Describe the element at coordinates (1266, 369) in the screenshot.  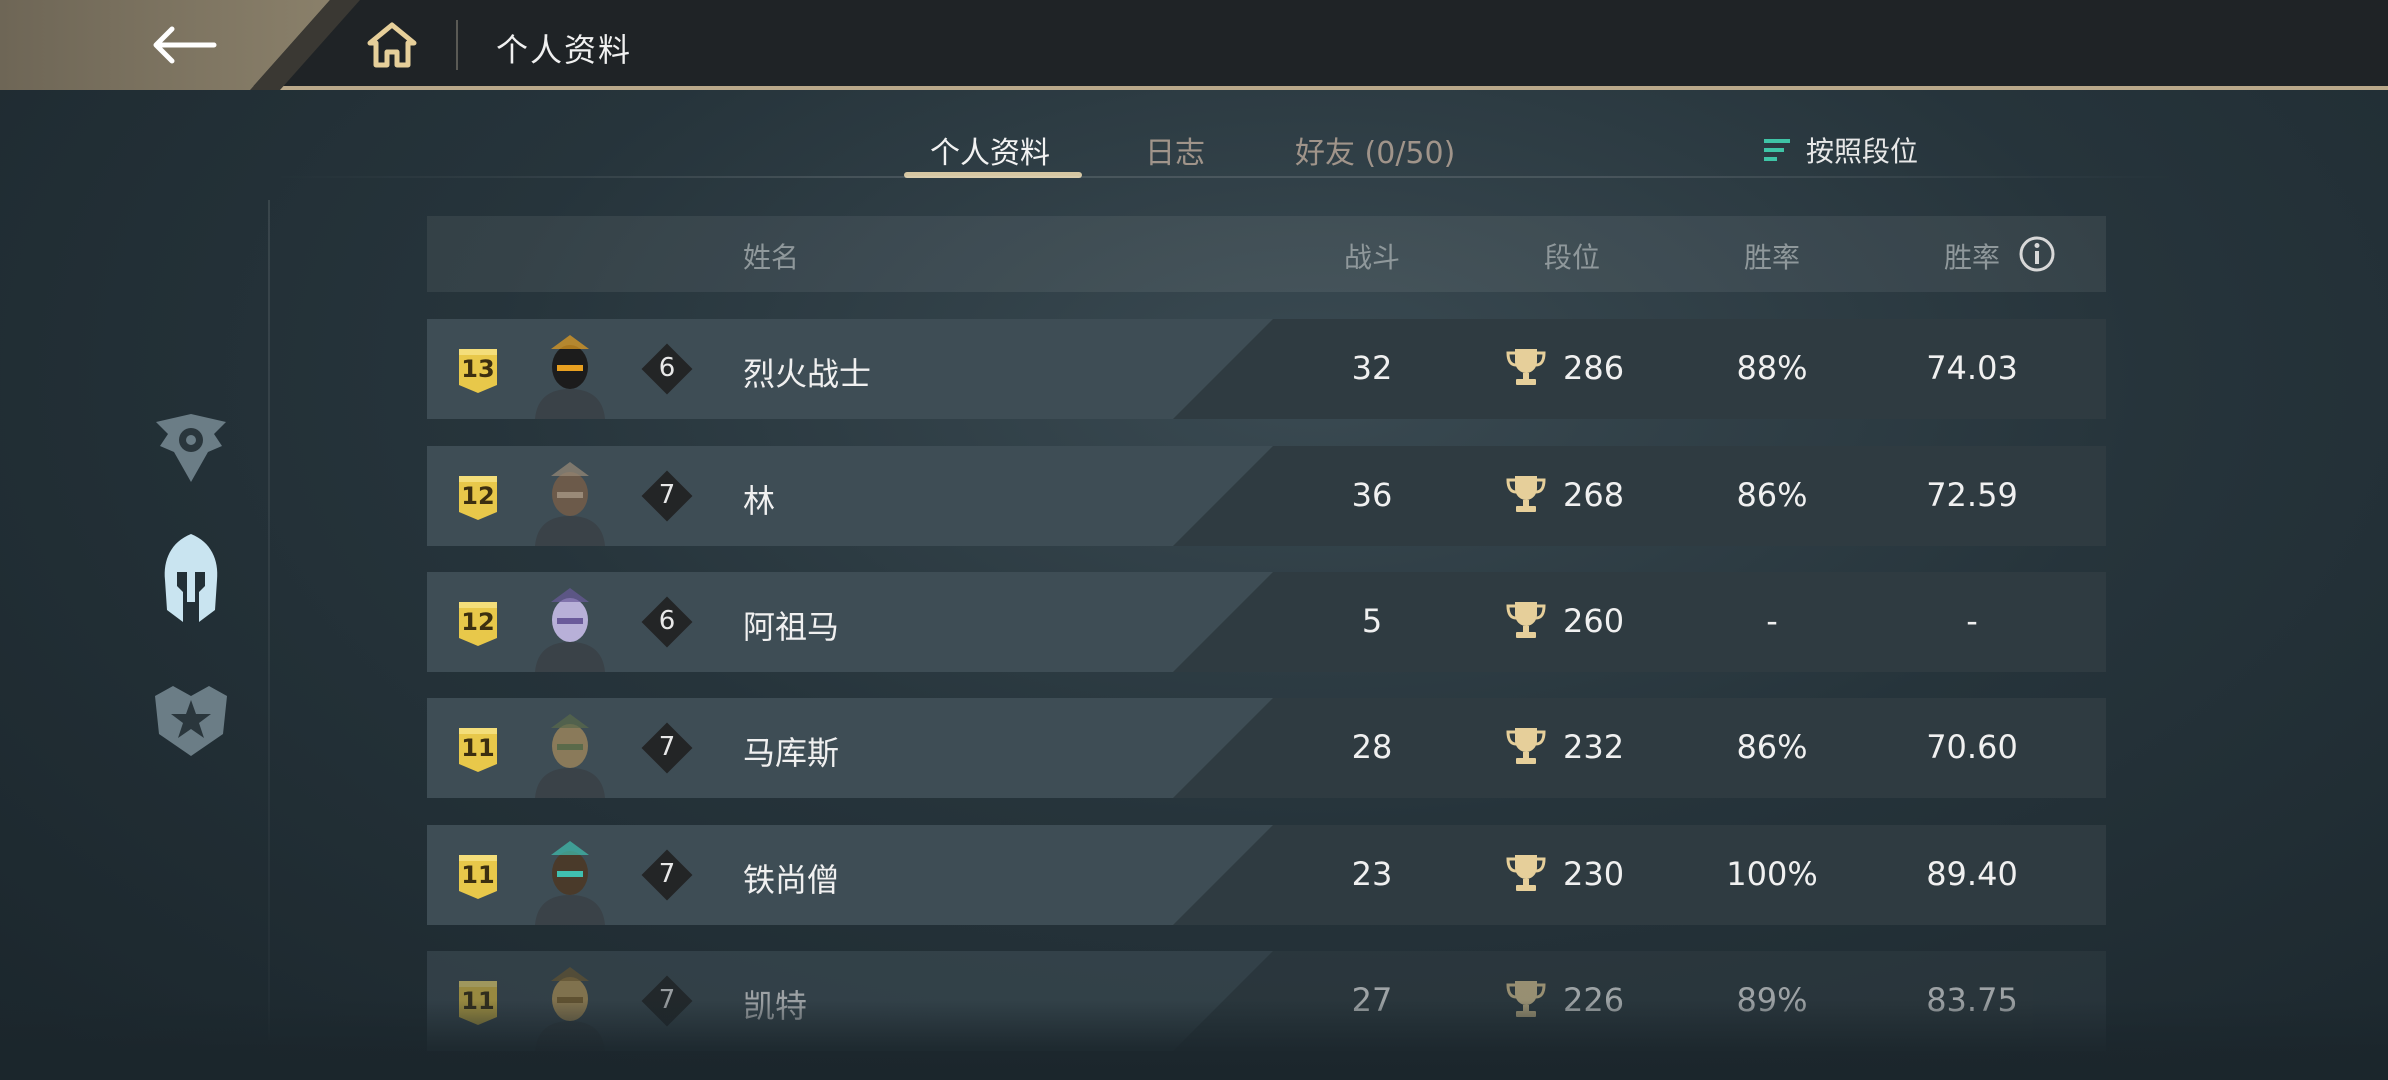
I see `table-row: 13 6 烈火战士 32 286 88% 74.03` at that location.